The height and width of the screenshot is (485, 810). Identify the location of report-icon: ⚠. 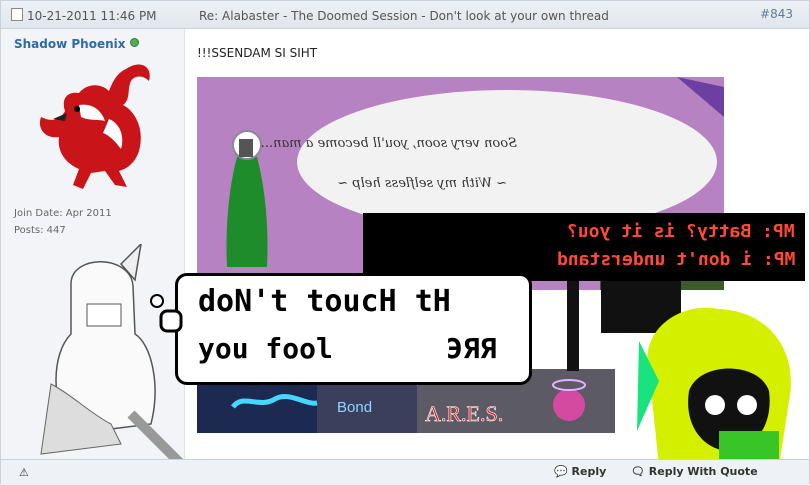
(24, 472).